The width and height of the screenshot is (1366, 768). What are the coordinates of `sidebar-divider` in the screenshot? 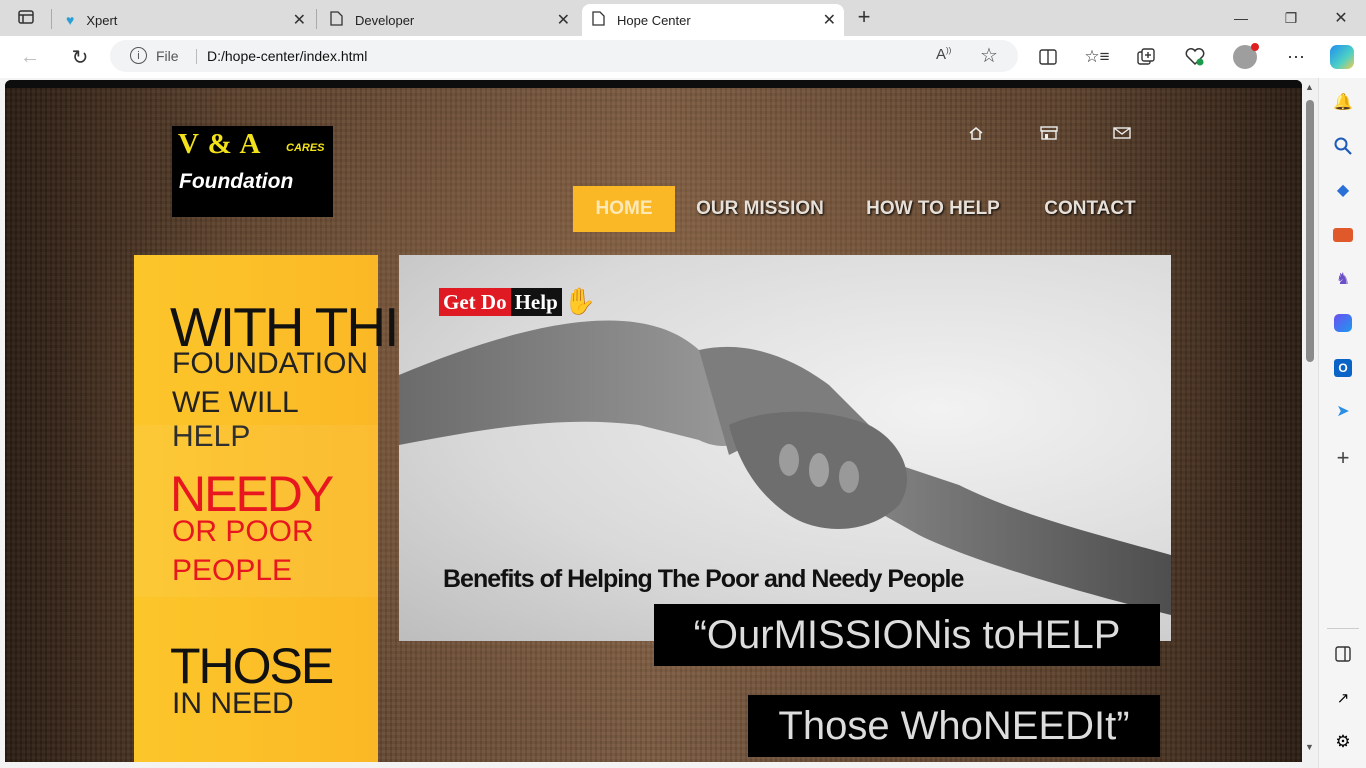 It's located at (1343, 628).